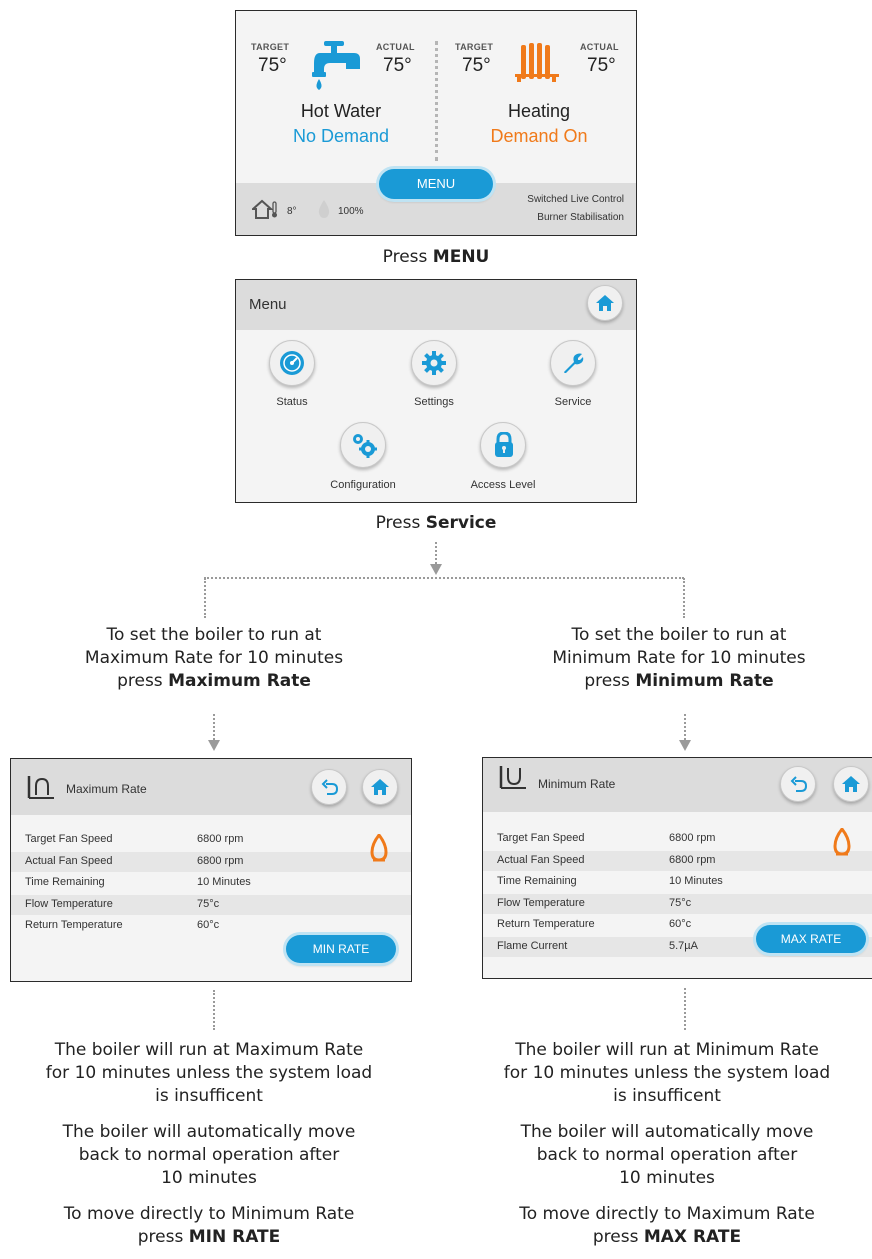  I want to click on max-rate-button: MAX RATE, so click(811, 939).